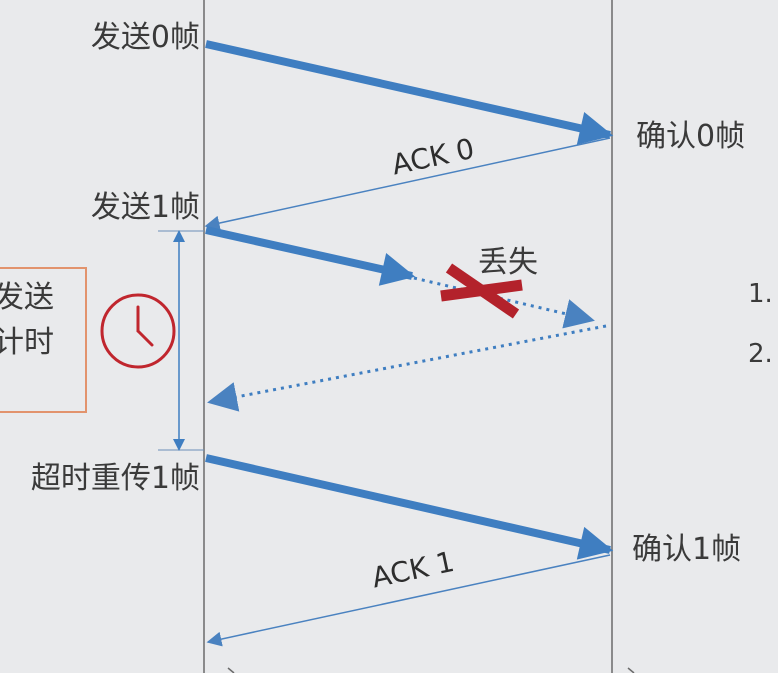 The image size is (778, 673). What do you see at coordinates (310, 256) in the screenshot?
I see `frame1-arrow` at bounding box center [310, 256].